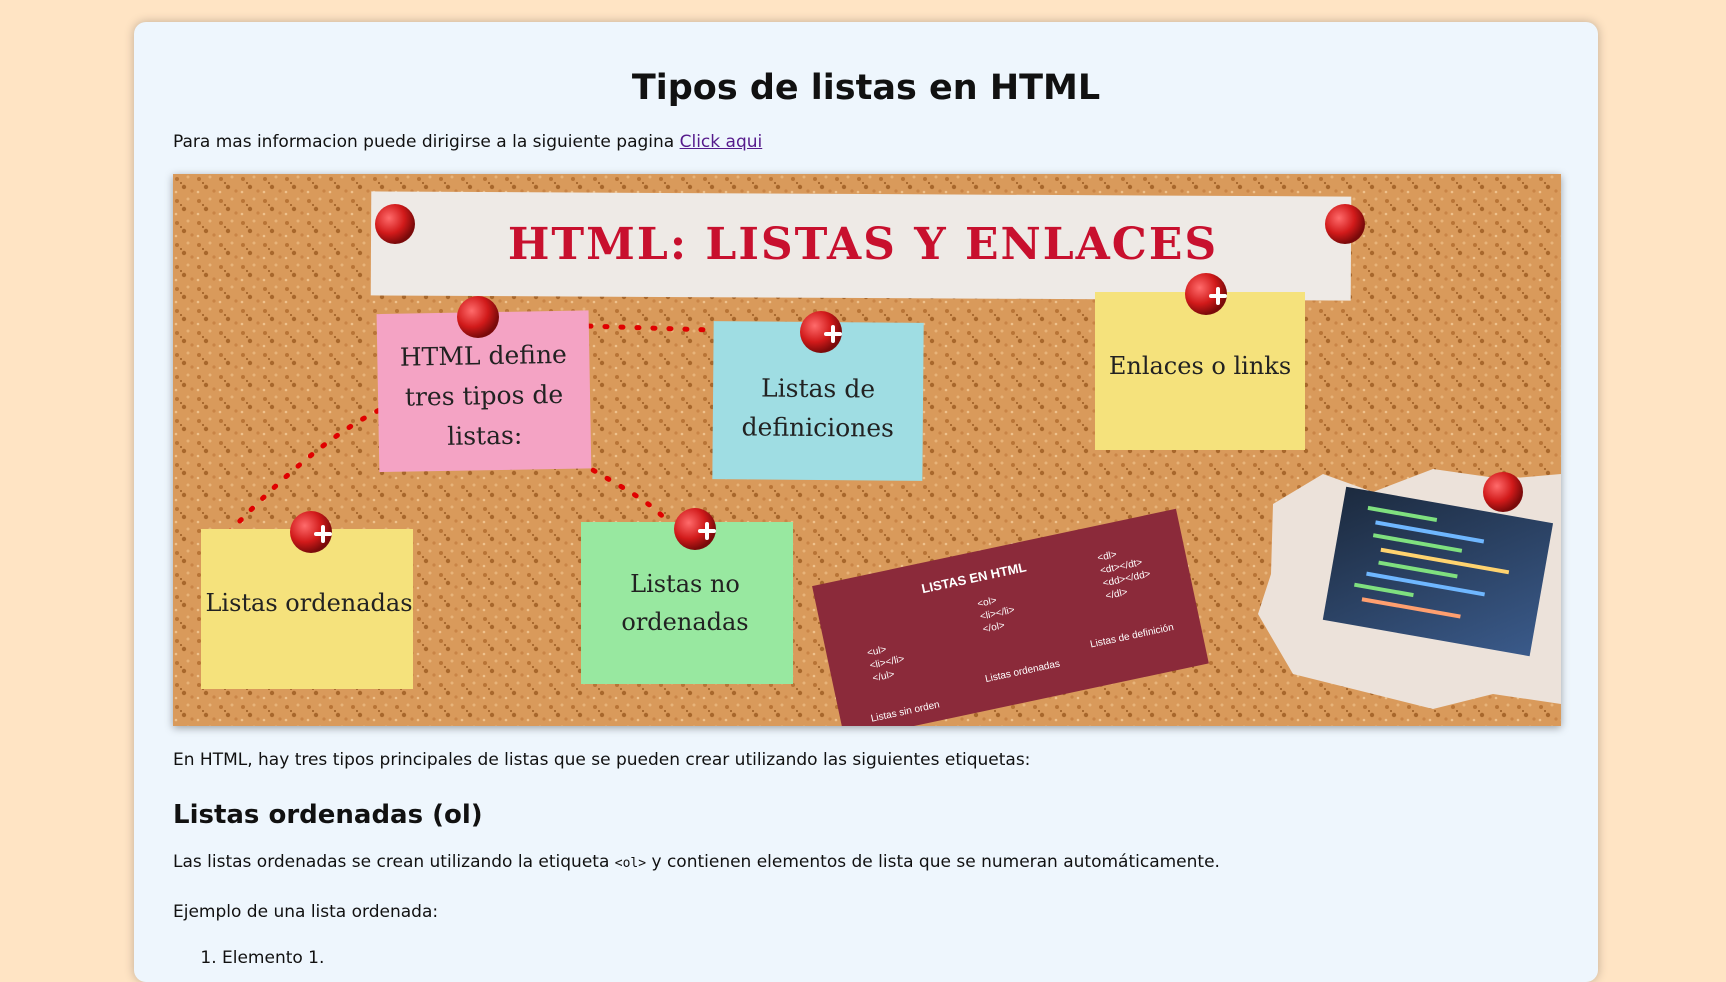  Describe the element at coordinates (721, 142) in the screenshot. I see `click-here-link: Click aqui` at that location.